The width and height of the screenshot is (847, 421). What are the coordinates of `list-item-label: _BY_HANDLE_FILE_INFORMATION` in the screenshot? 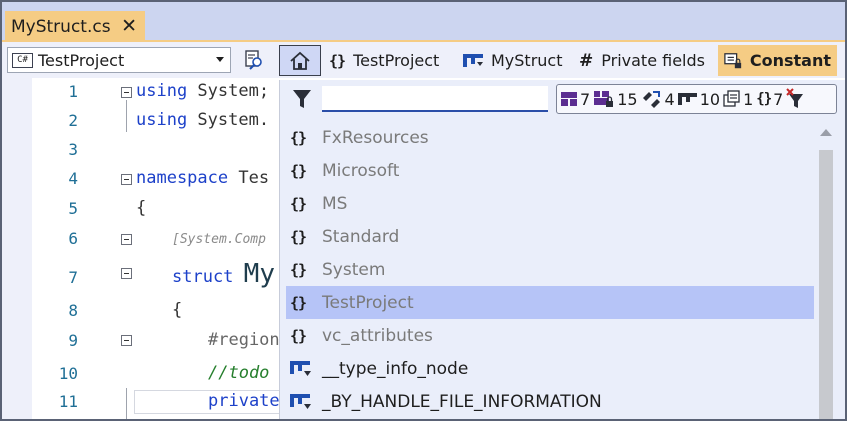 It's located at (462, 401).